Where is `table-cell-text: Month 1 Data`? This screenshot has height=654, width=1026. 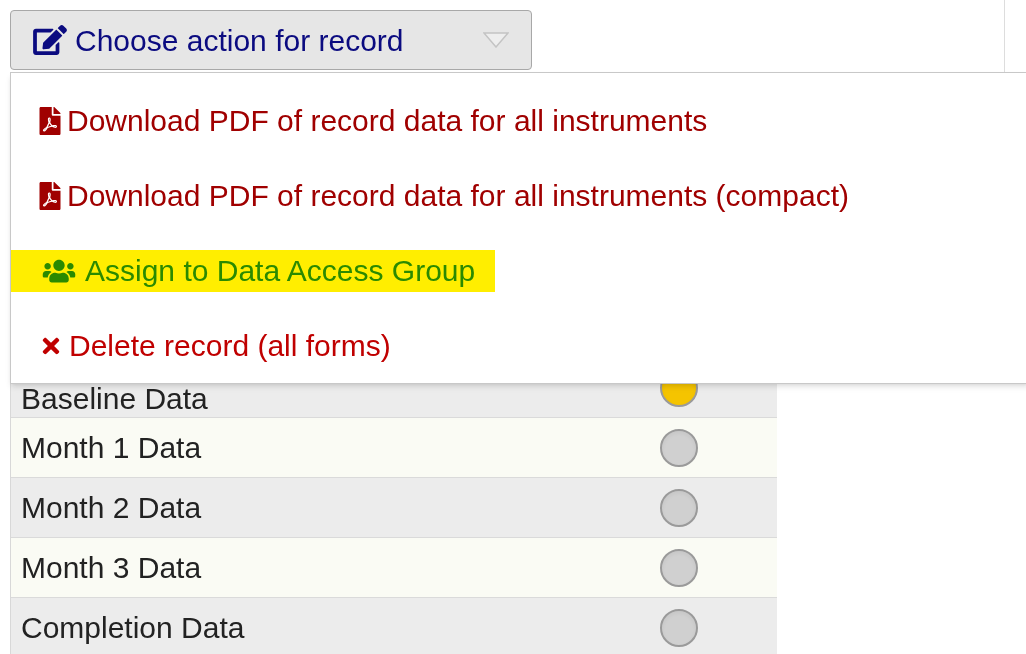 table-cell-text: Month 1 Data is located at coordinates (111, 448).